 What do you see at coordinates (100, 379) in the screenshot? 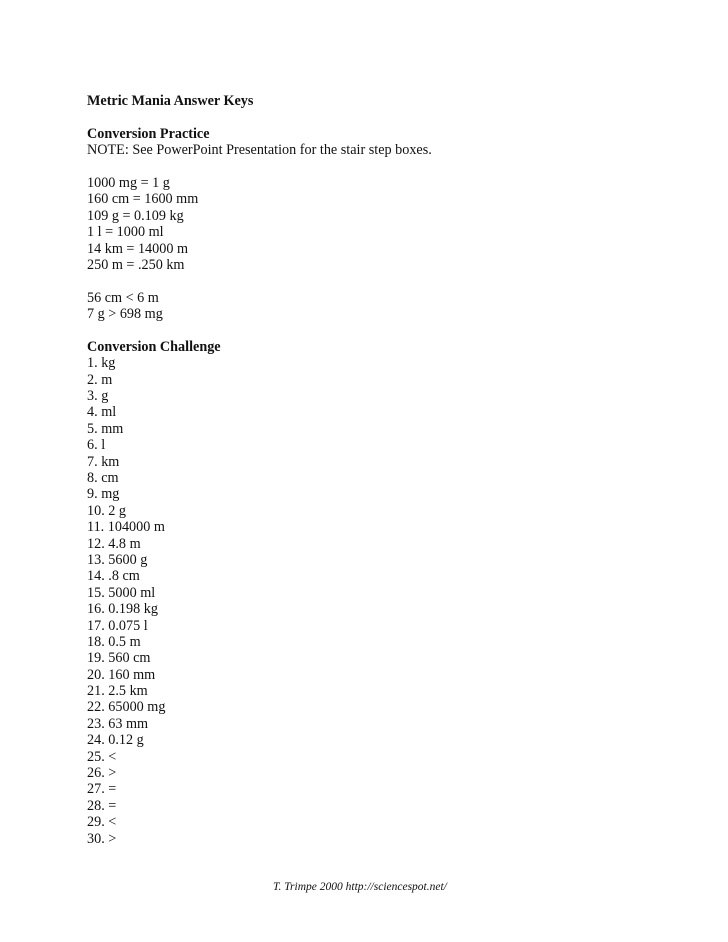
I see `answer-item: 2. m` at bounding box center [100, 379].